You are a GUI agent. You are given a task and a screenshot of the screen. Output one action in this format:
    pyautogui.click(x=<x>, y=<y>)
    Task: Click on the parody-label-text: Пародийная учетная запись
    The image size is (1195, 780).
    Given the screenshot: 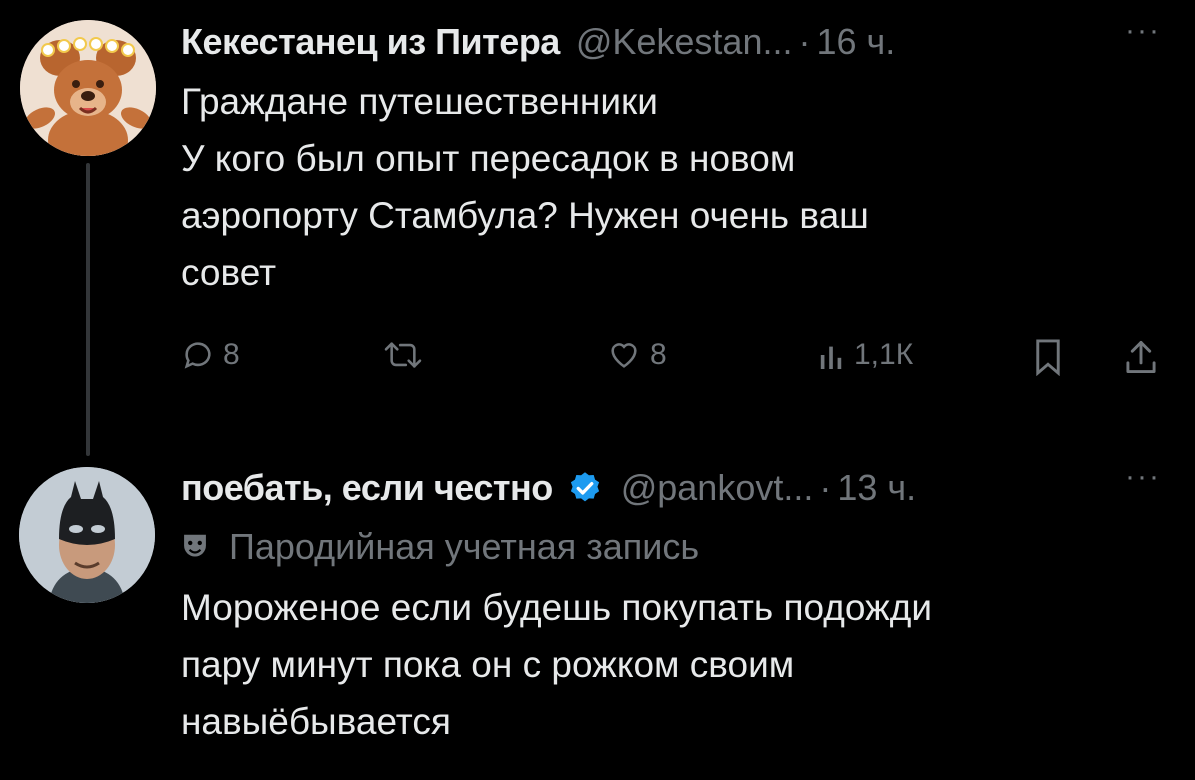 What is the action you would take?
    pyautogui.click(x=464, y=546)
    